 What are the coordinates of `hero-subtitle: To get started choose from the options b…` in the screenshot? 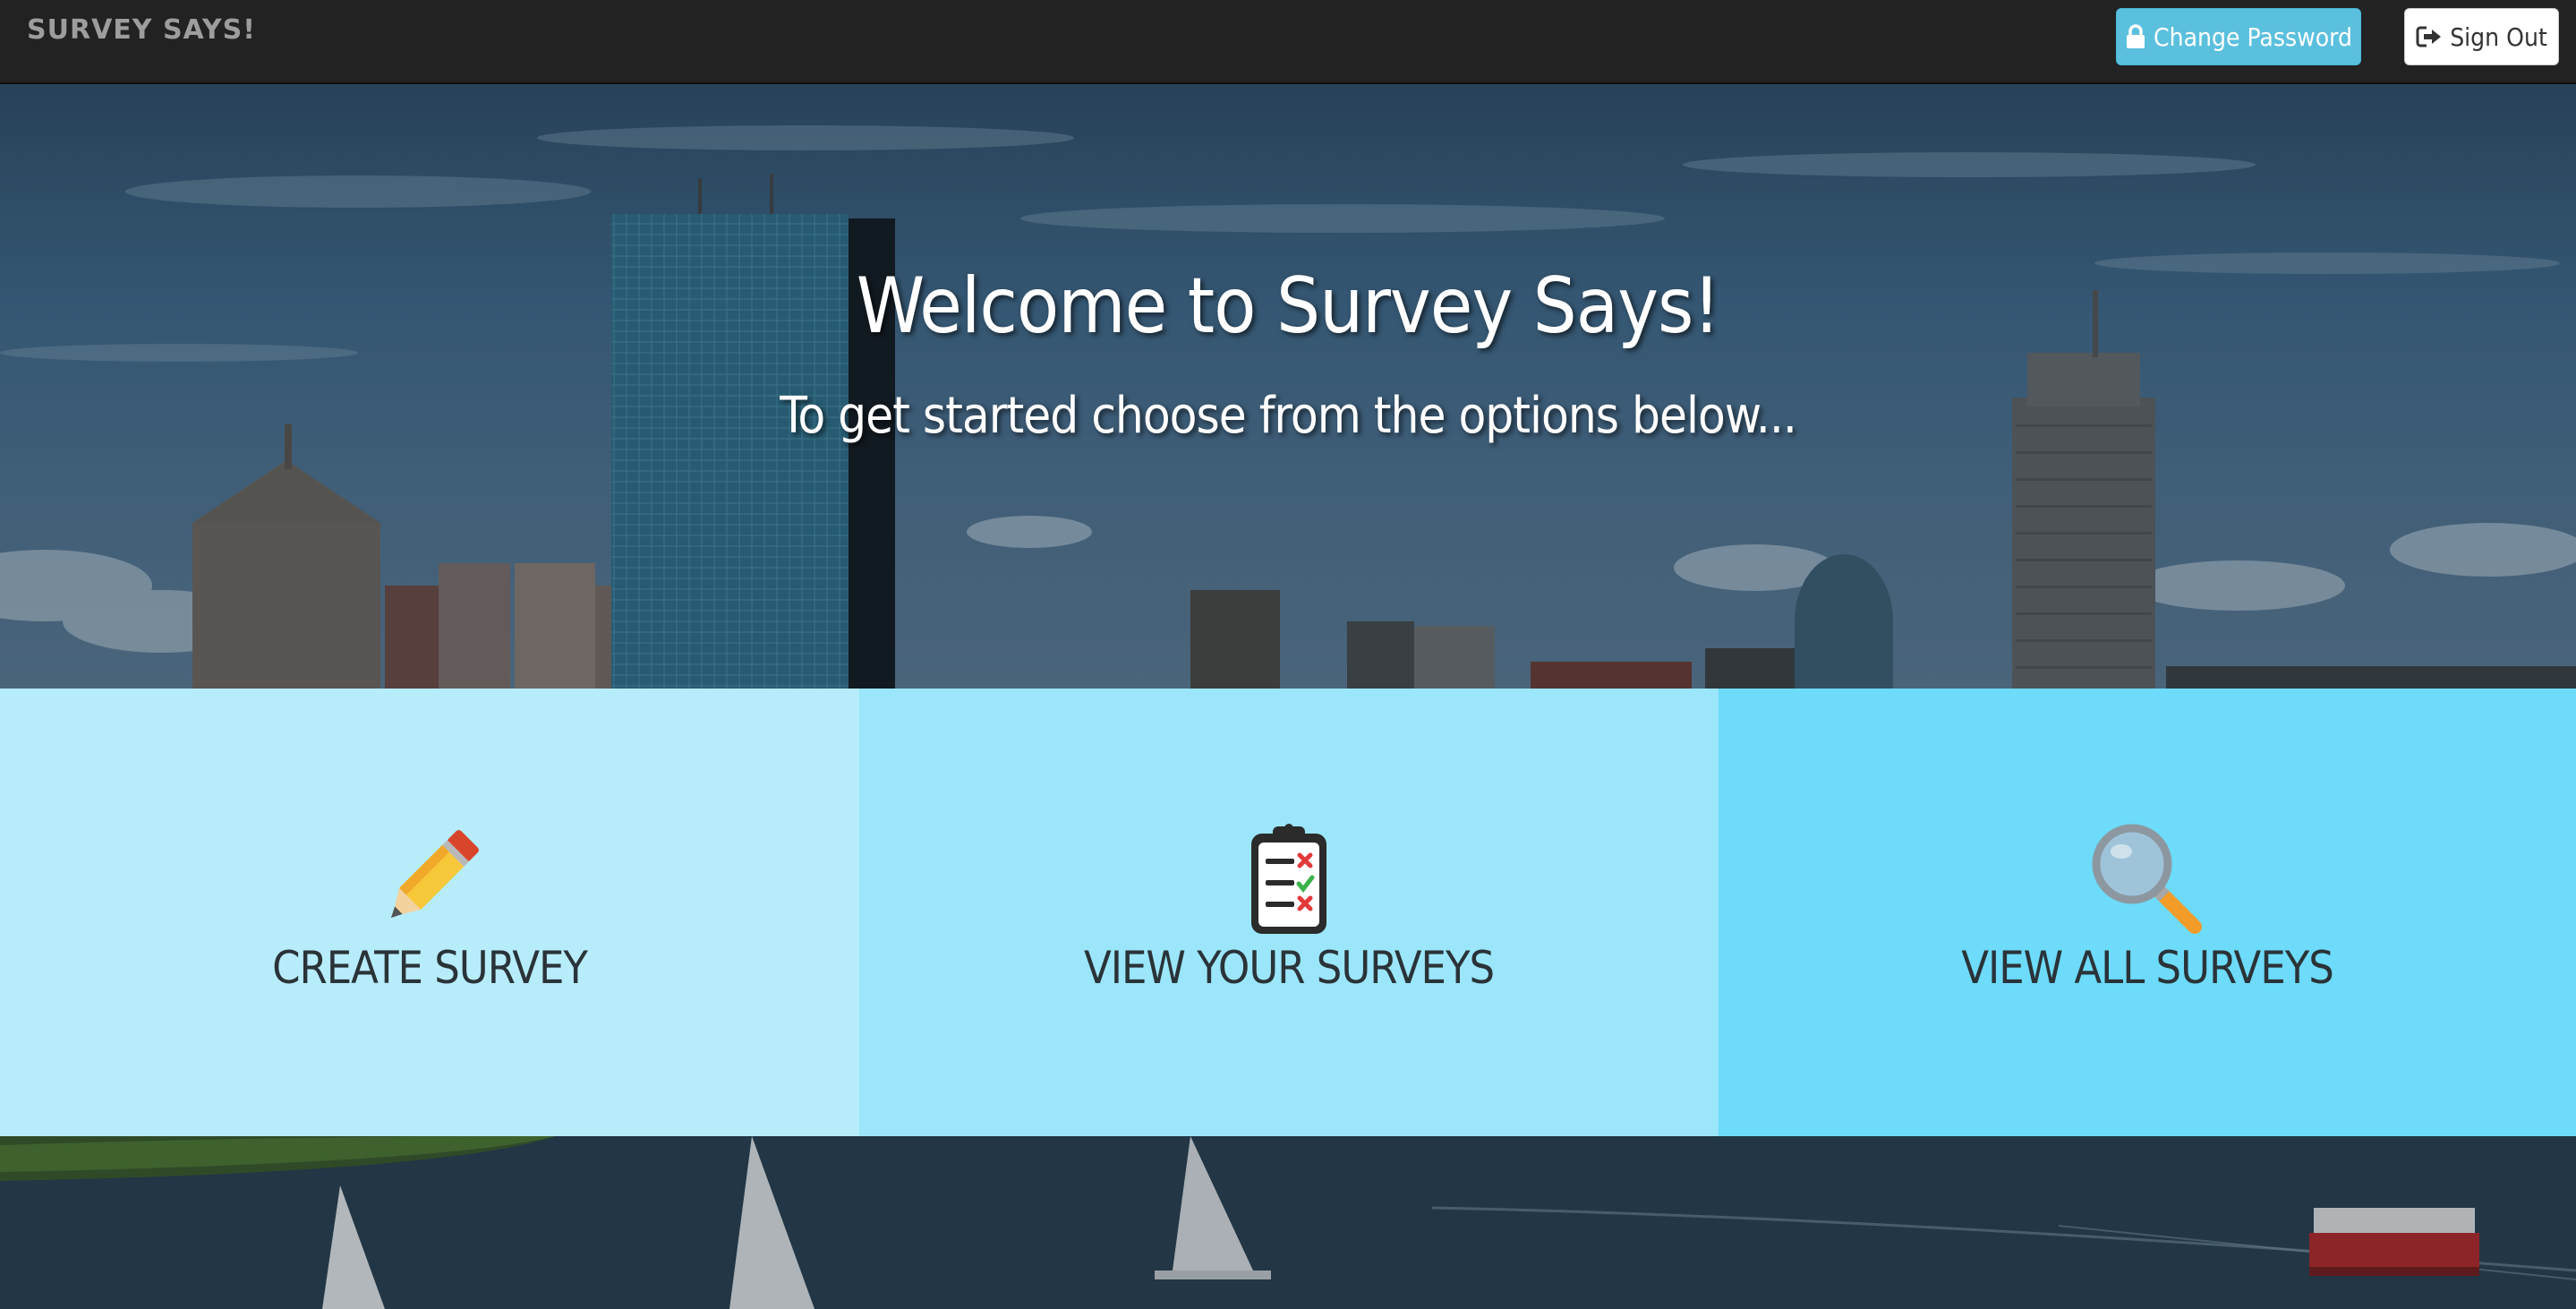 It's located at (1288, 416).